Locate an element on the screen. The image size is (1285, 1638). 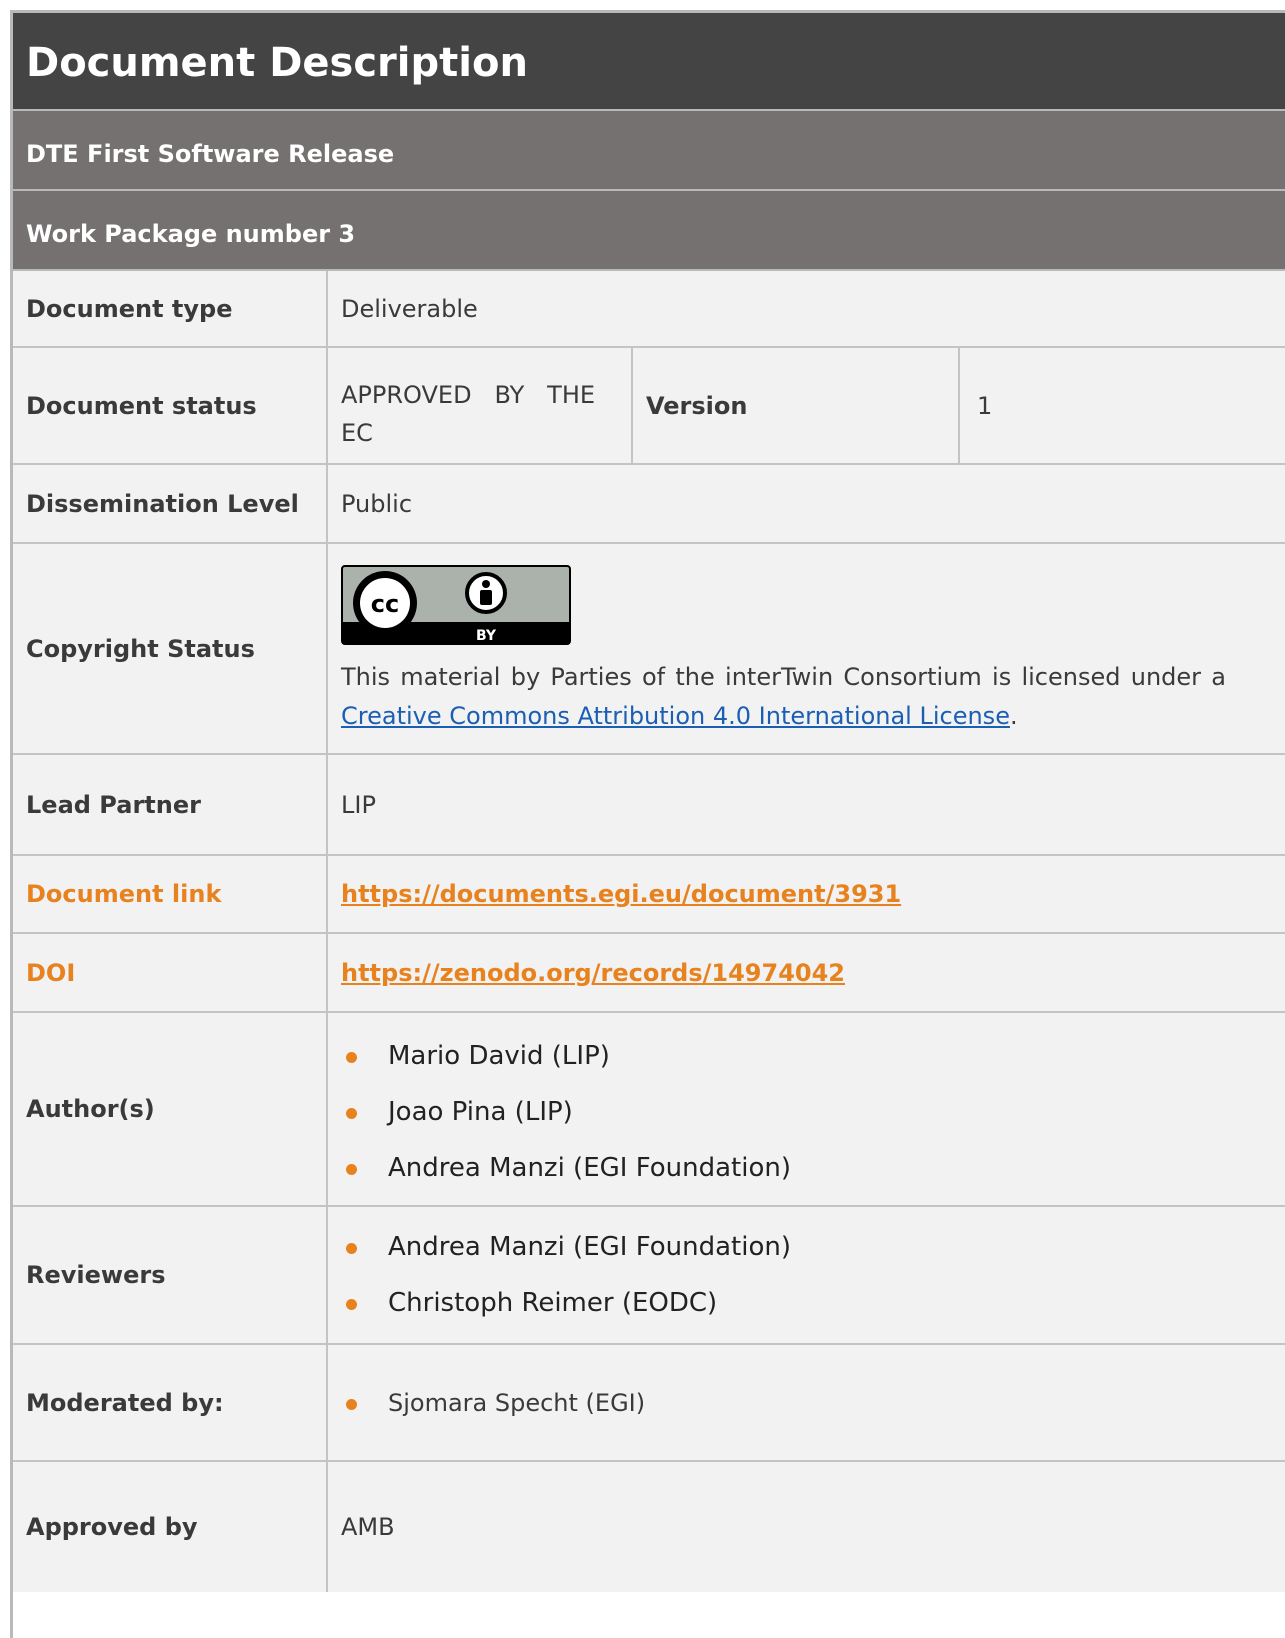
list-item: Christoph Reimer (EODC) is located at coordinates (567, 1303).